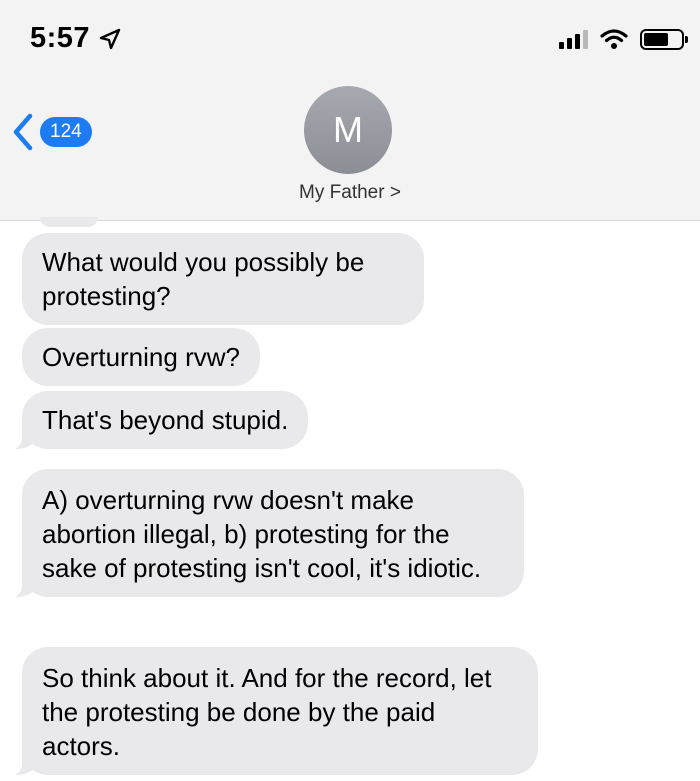  Describe the element at coordinates (110, 38) in the screenshot. I see `location-arrow-icon` at that location.